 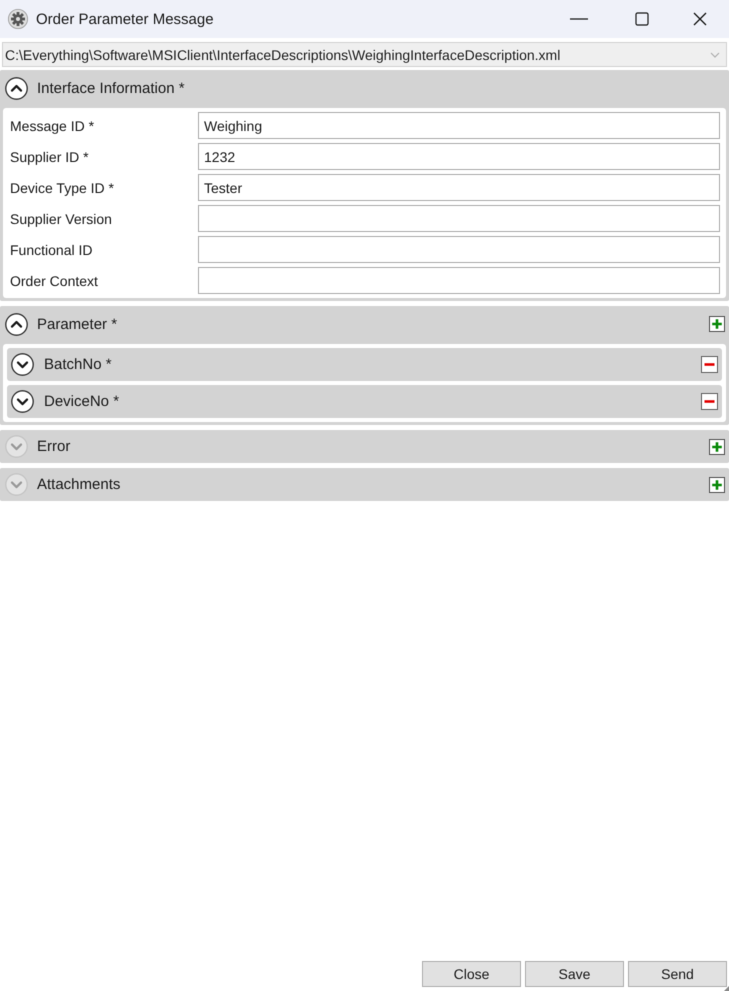 What do you see at coordinates (125, 19) in the screenshot?
I see `window-title: Order Parameter Message` at bounding box center [125, 19].